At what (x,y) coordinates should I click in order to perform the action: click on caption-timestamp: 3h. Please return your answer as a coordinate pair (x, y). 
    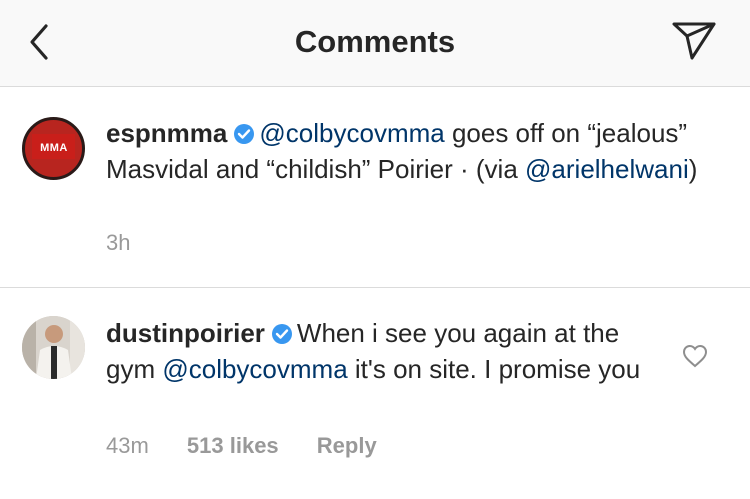
    Looking at the image, I should click on (118, 242).